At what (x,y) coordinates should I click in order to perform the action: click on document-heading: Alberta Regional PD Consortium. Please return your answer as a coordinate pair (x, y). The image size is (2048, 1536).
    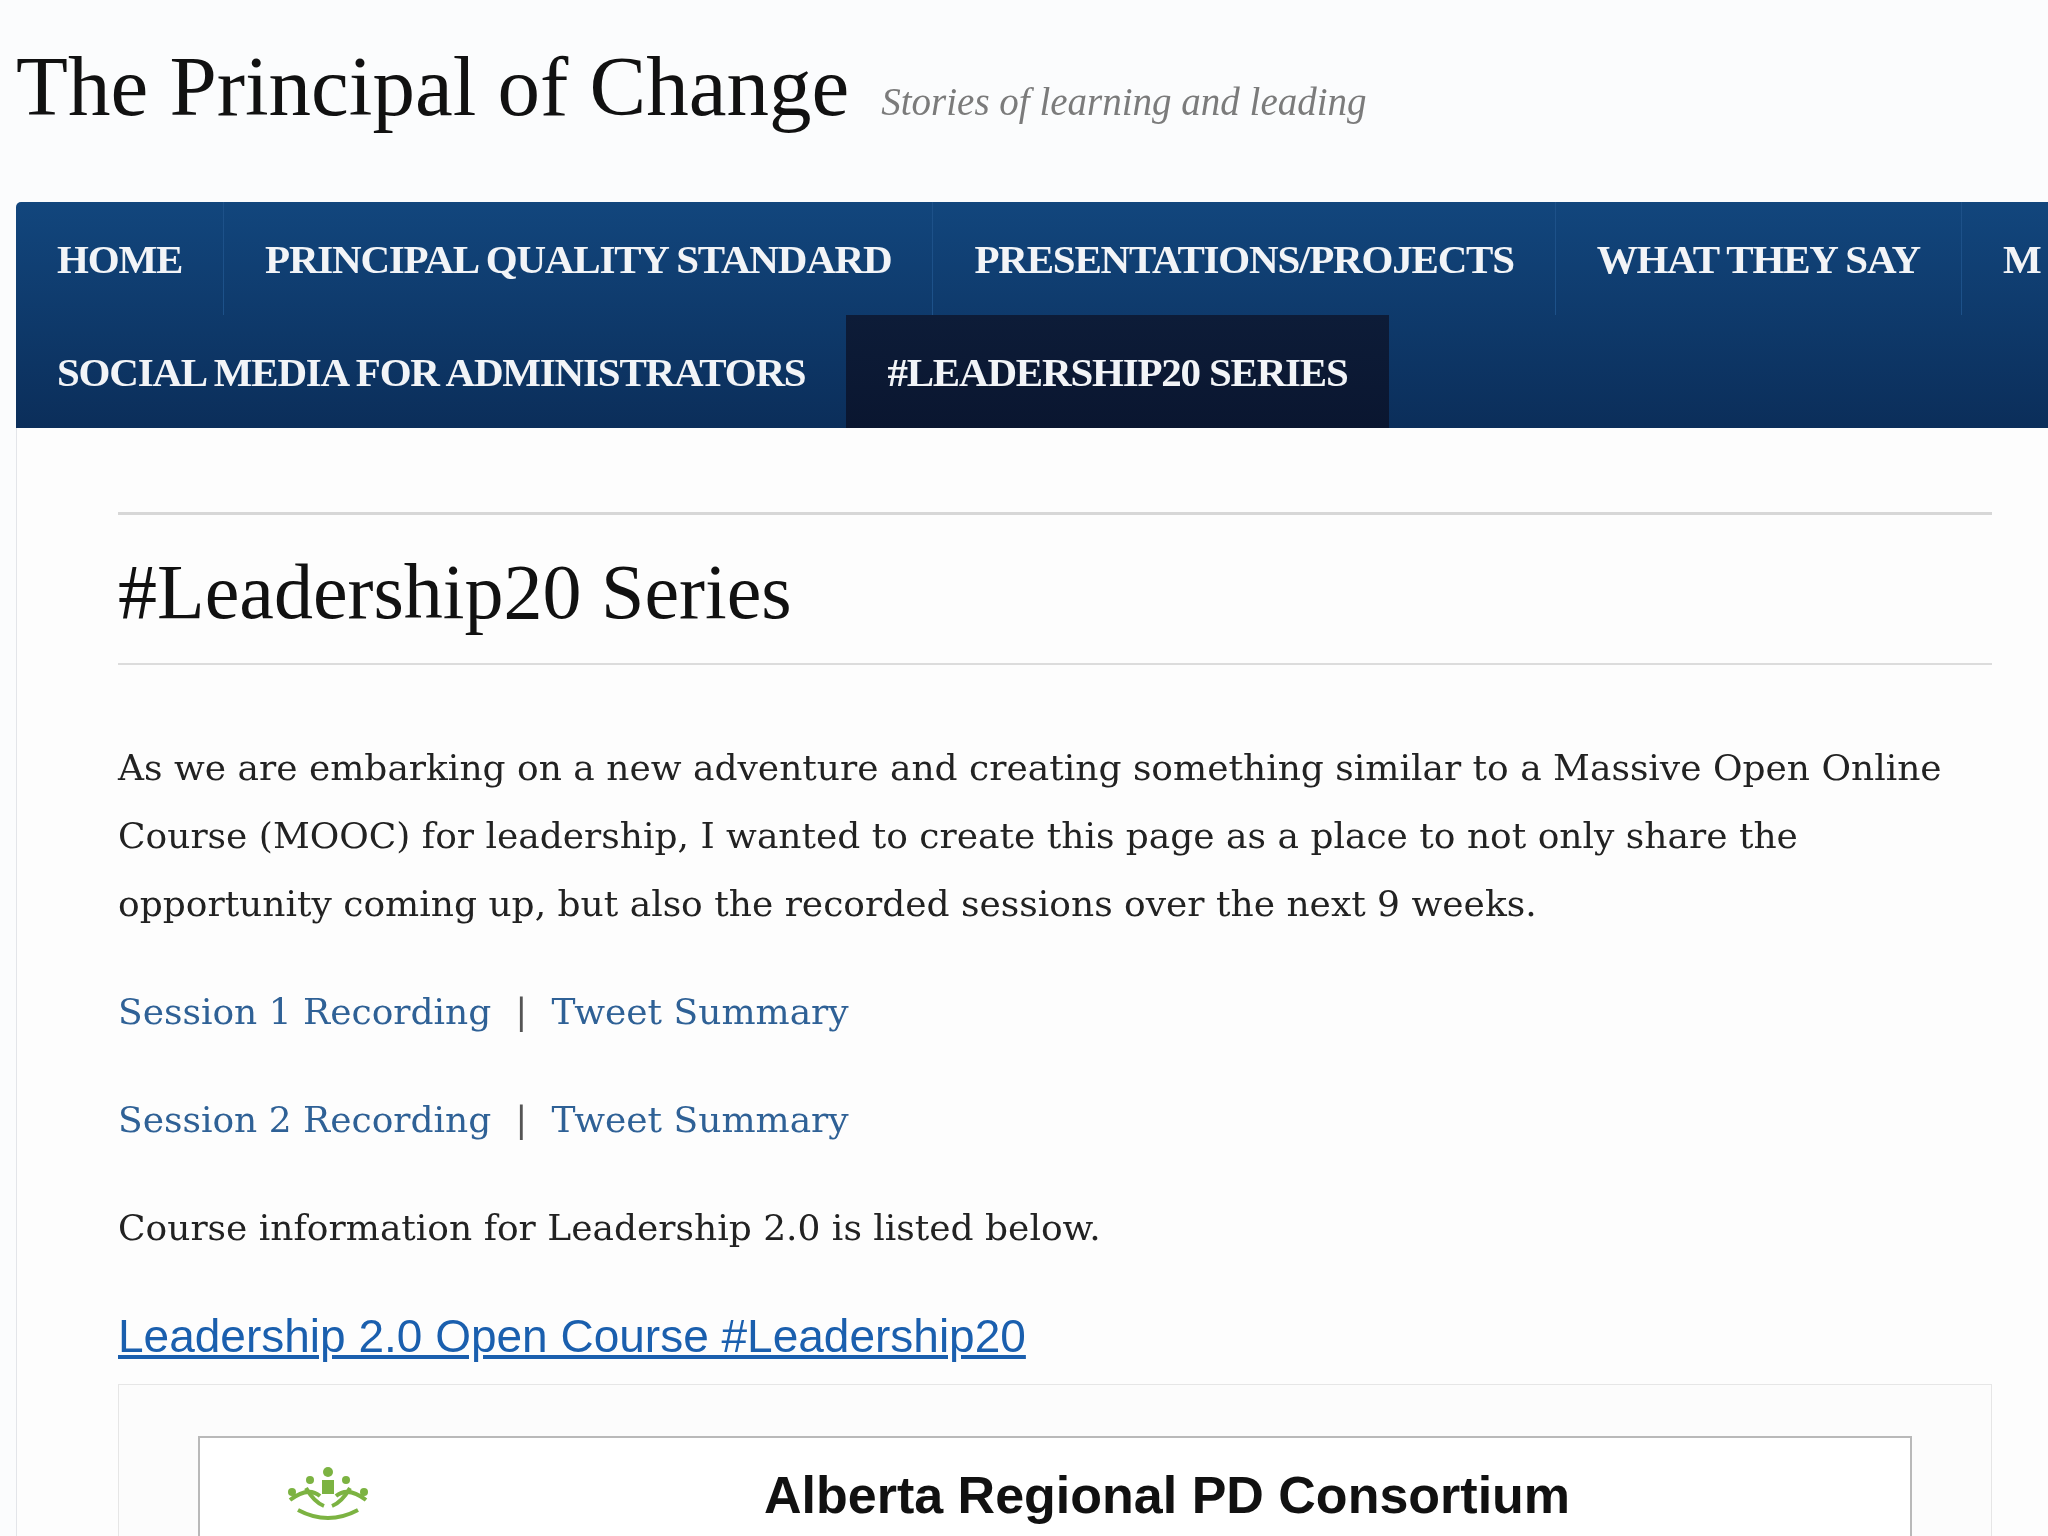
    Looking at the image, I should click on (1167, 1495).